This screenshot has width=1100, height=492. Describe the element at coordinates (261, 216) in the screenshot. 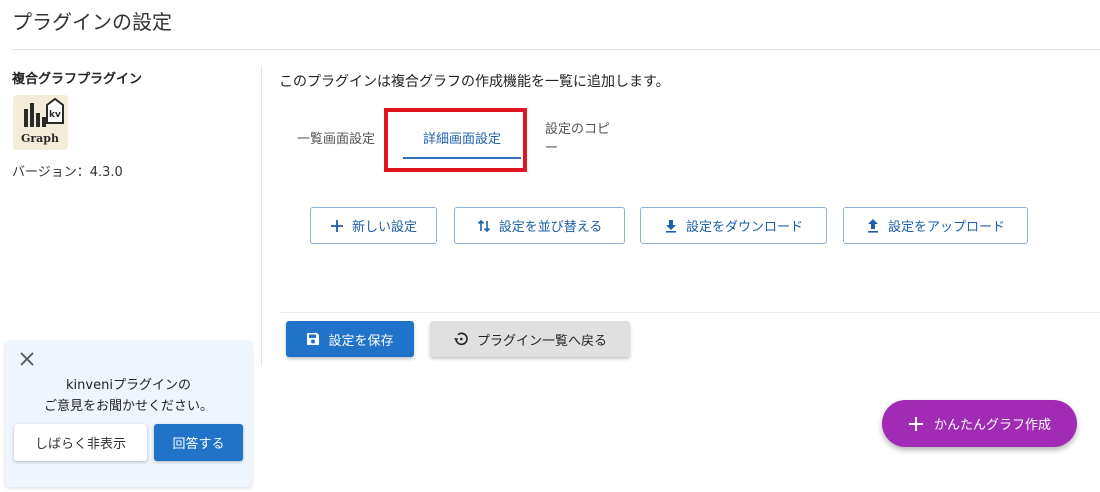

I see `left-divider` at that location.